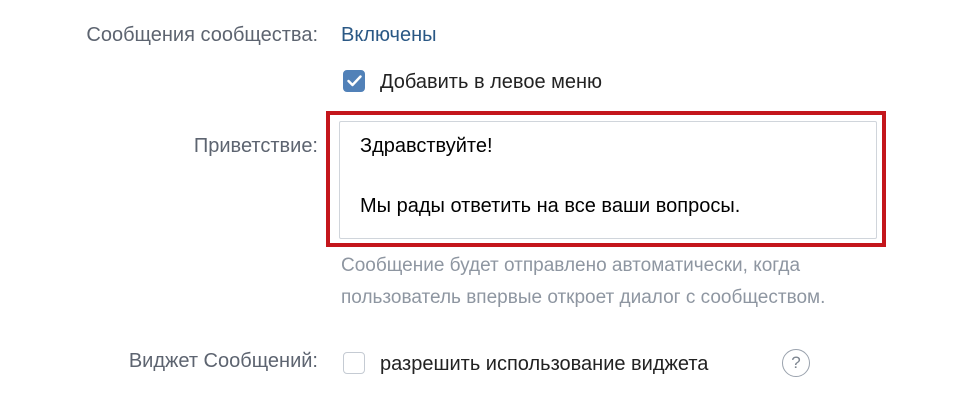  I want to click on add-to-left-menu-label: Добавить в левое меню, so click(491, 82).